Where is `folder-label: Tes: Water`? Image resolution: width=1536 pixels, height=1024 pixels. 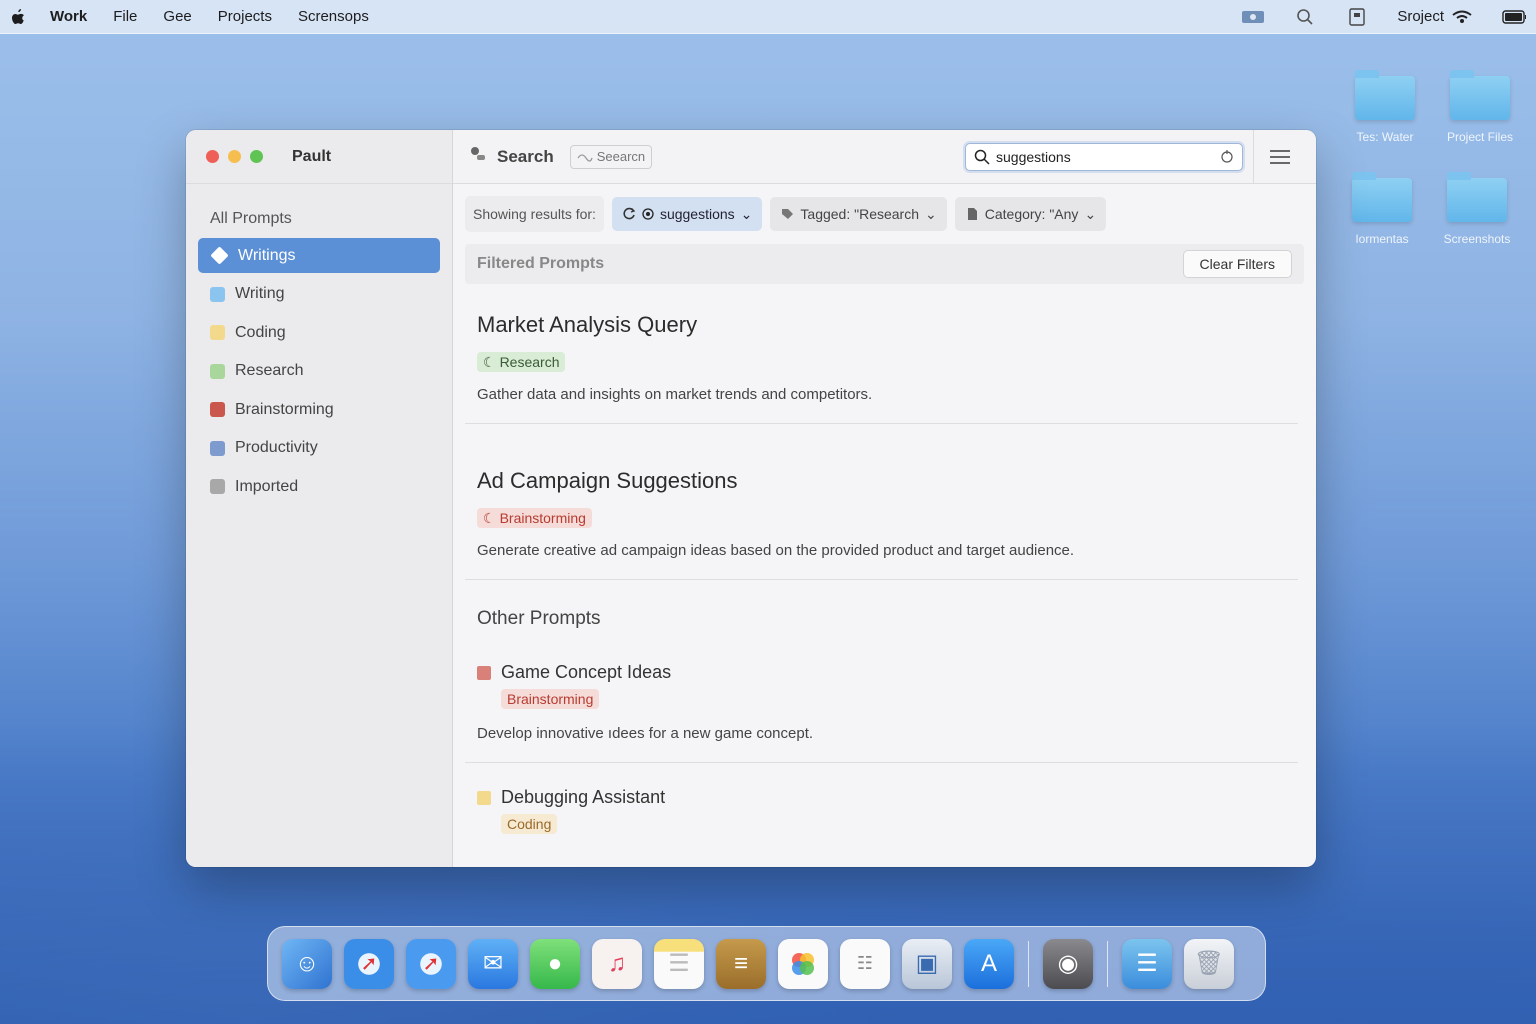 folder-label: Tes: Water is located at coordinates (1385, 137).